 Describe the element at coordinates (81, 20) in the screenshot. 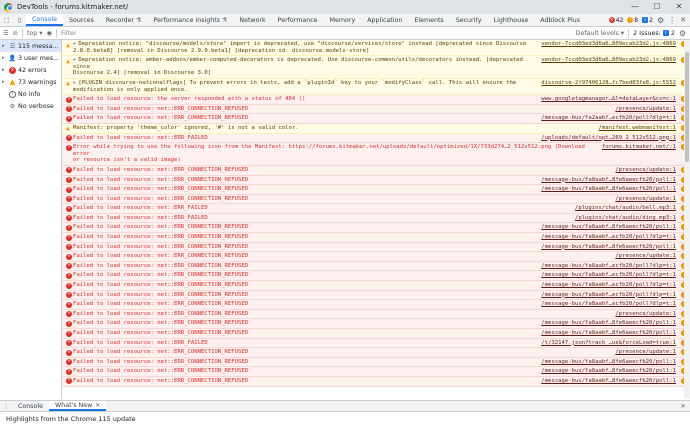

I see `tab-sources: Sources` at that location.